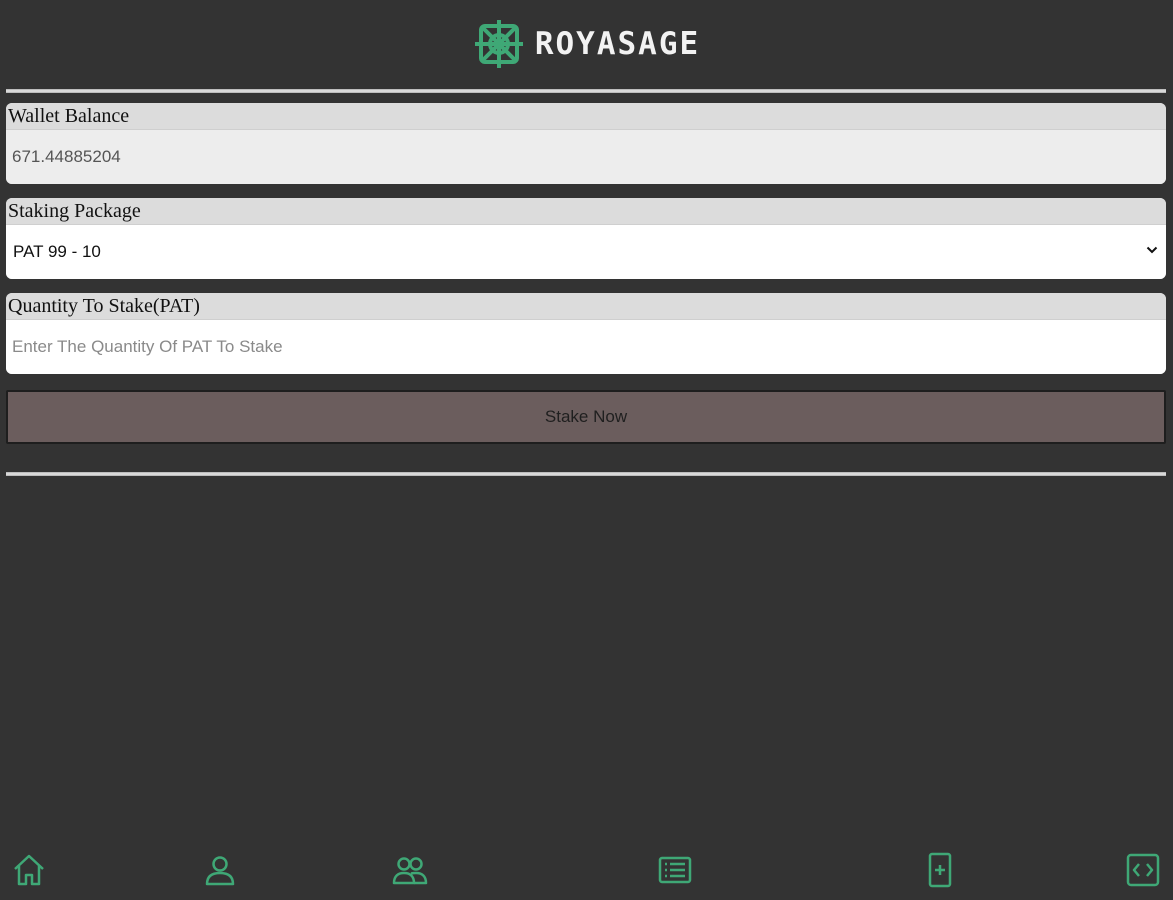  Describe the element at coordinates (586, 417) in the screenshot. I see `stake-now-button: Stake Now` at that location.